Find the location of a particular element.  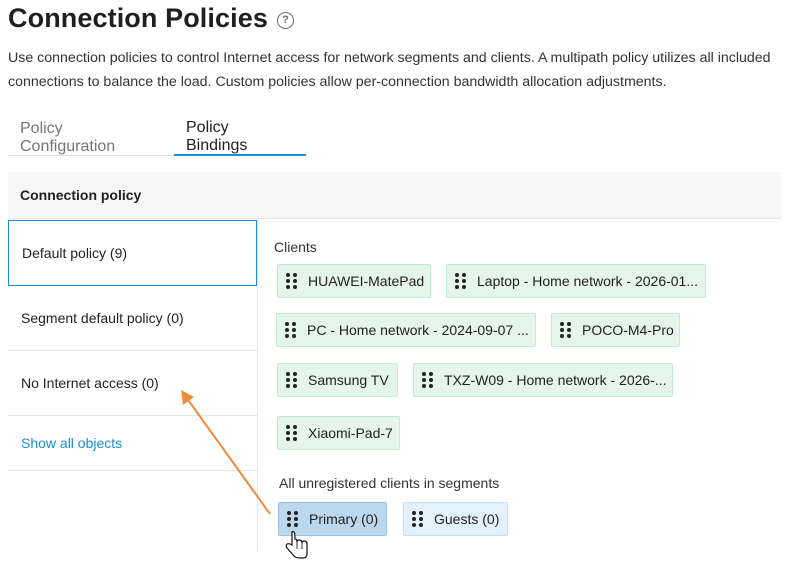

policy-item-label: Segment default policy (0) is located at coordinates (102, 318).